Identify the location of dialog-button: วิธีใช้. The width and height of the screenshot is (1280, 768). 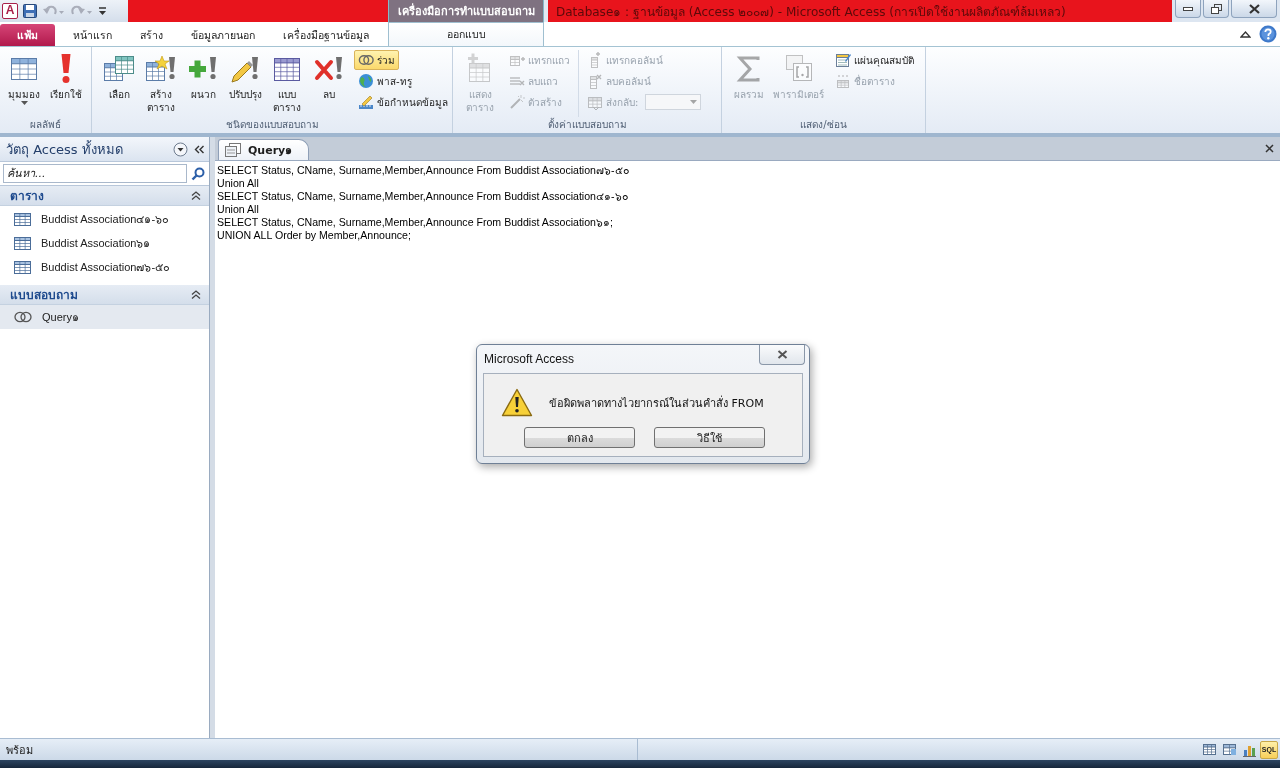
(709, 437).